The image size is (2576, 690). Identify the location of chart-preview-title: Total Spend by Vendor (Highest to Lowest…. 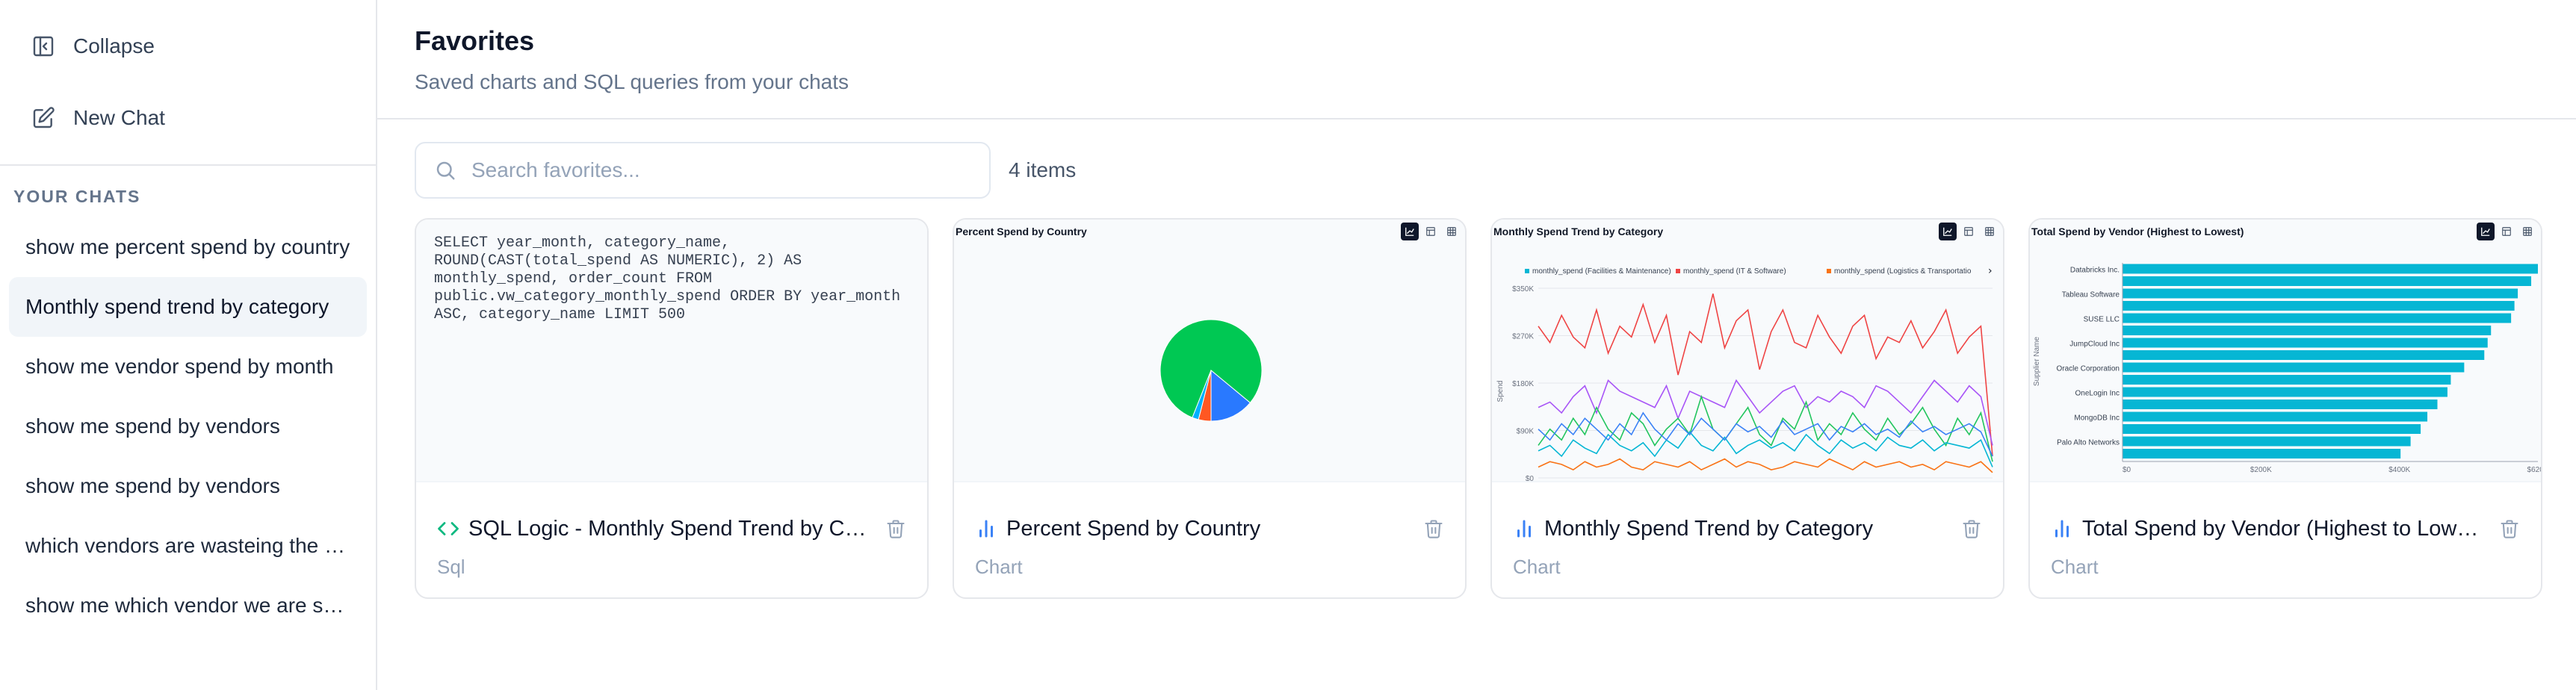
(2137, 231).